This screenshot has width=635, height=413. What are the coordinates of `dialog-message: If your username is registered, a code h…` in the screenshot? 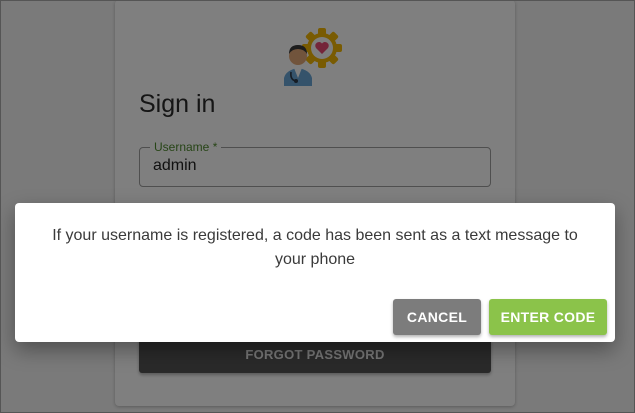 It's located at (315, 247).